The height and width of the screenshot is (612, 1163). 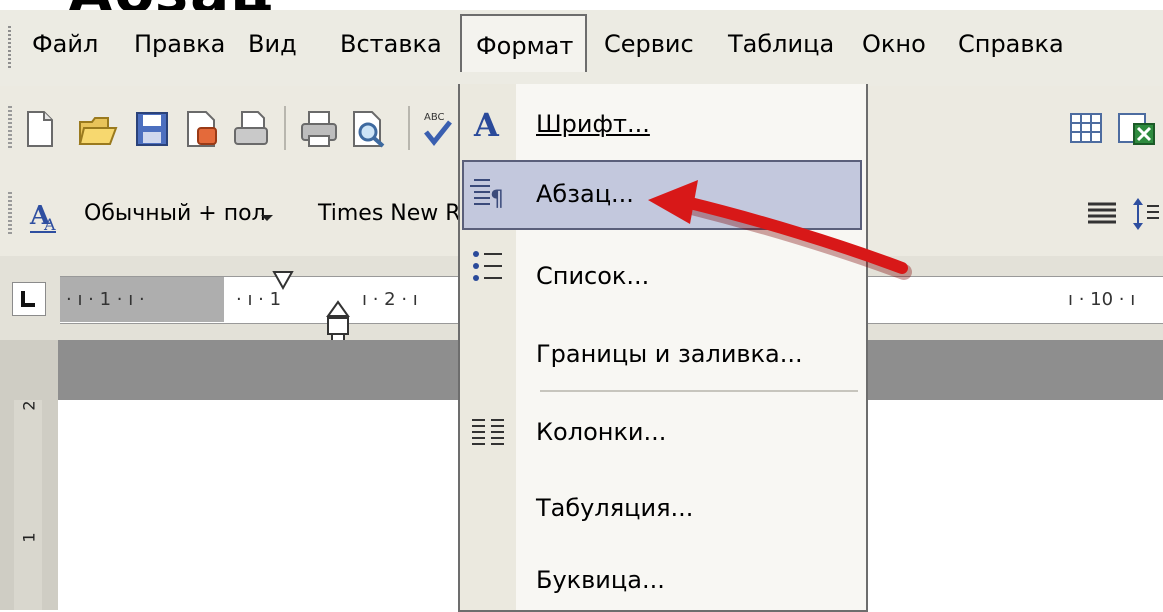 I want to click on menu-service: Сервис, so click(x=649, y=44).